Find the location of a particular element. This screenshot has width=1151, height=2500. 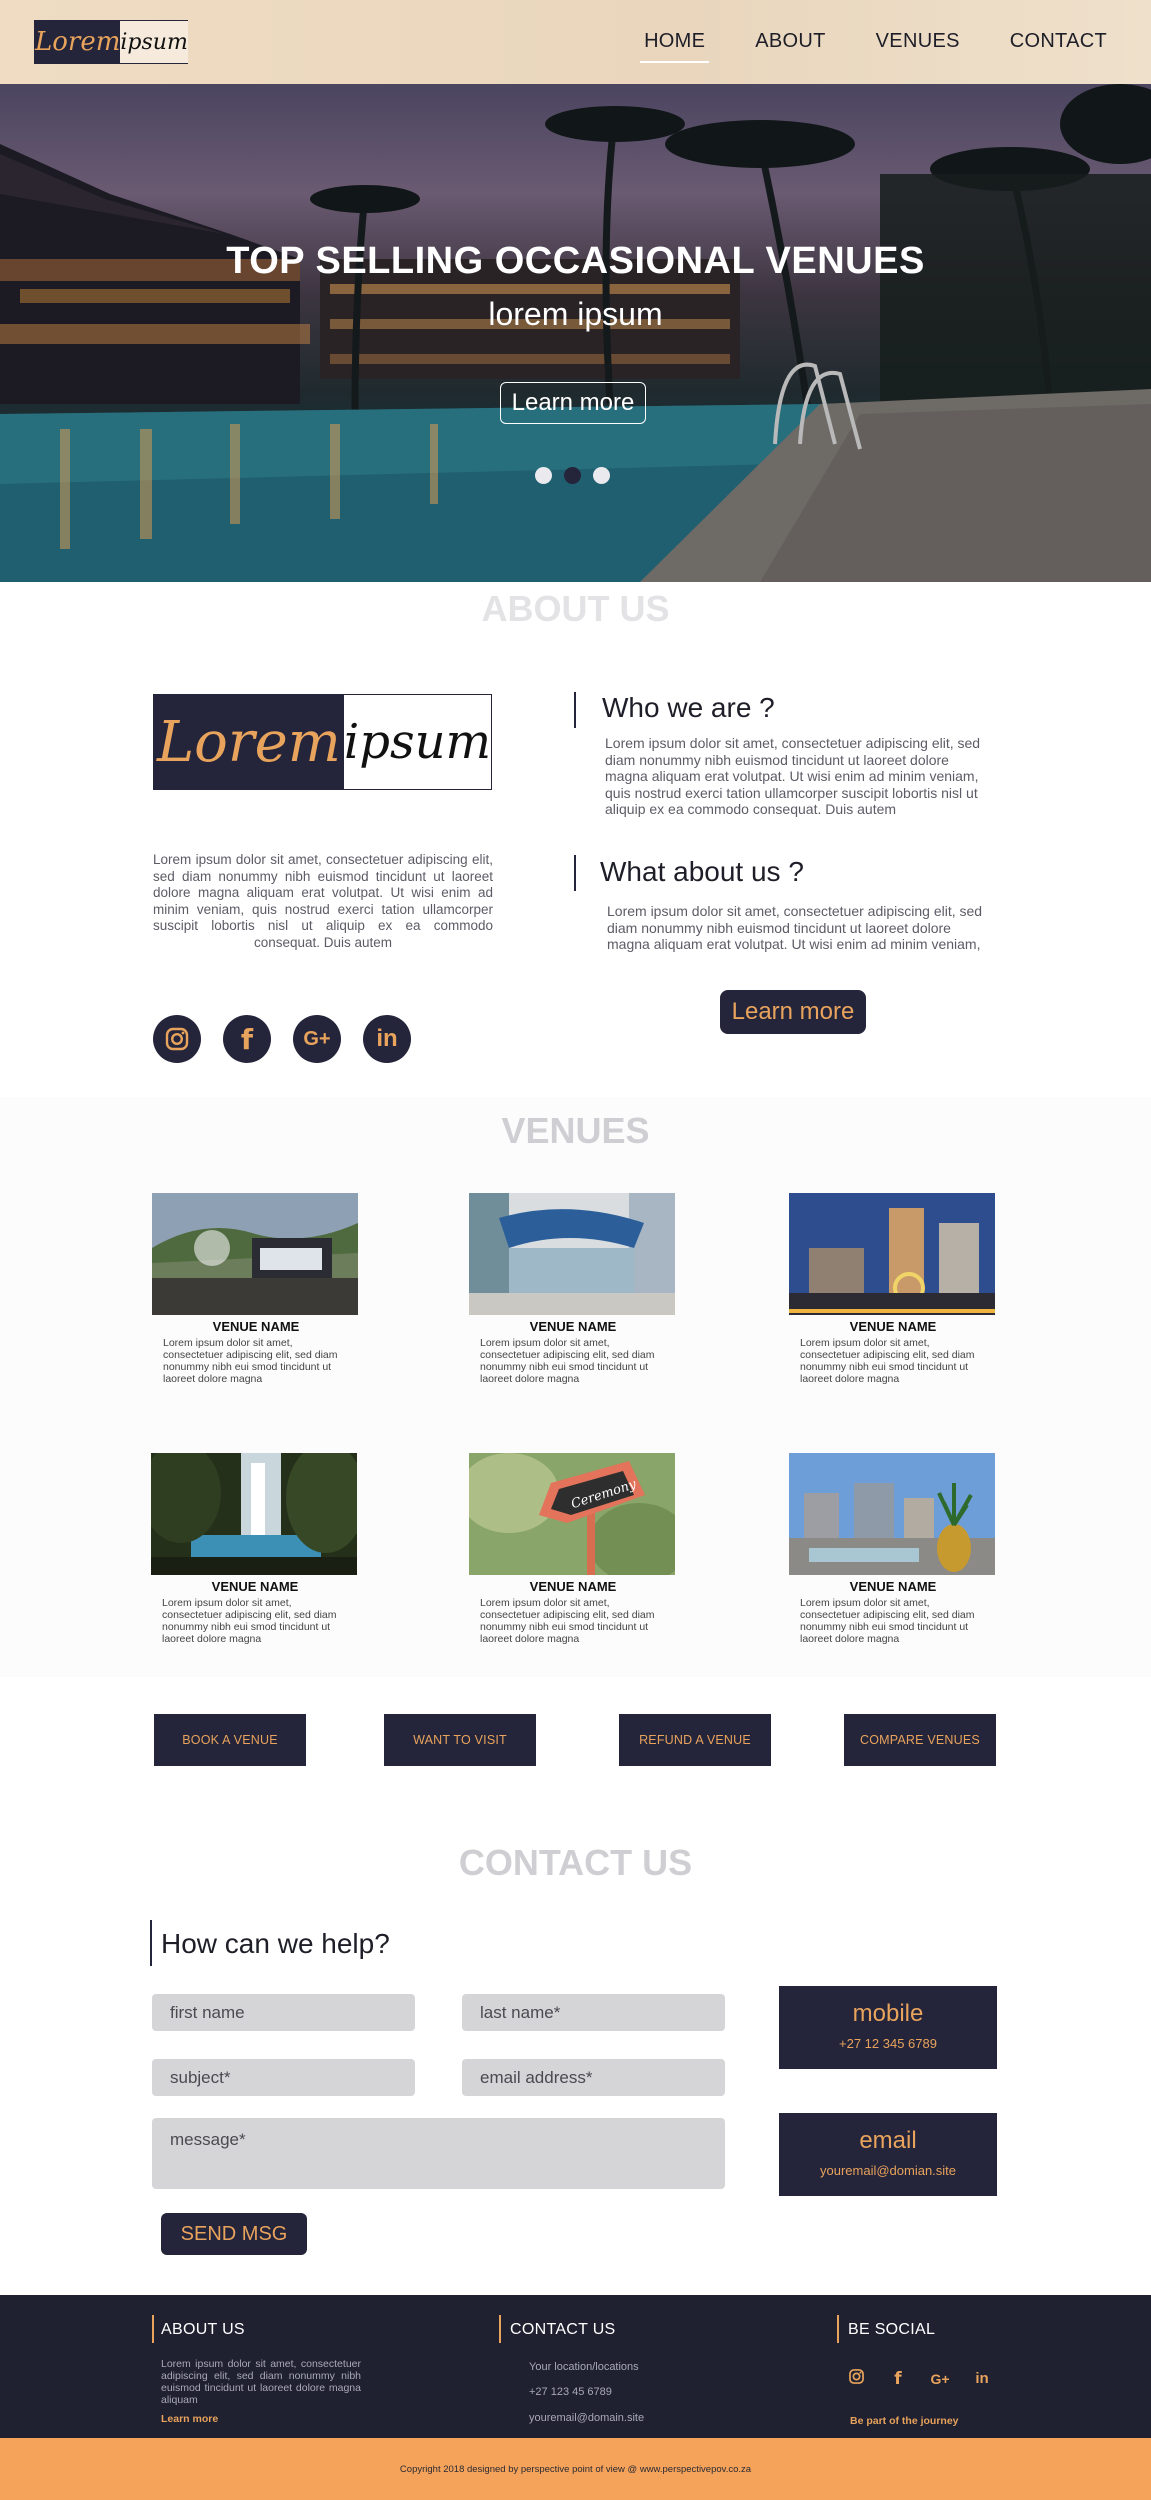

contact-section-title: CONTACT US is located at coordinates (575, 1862).